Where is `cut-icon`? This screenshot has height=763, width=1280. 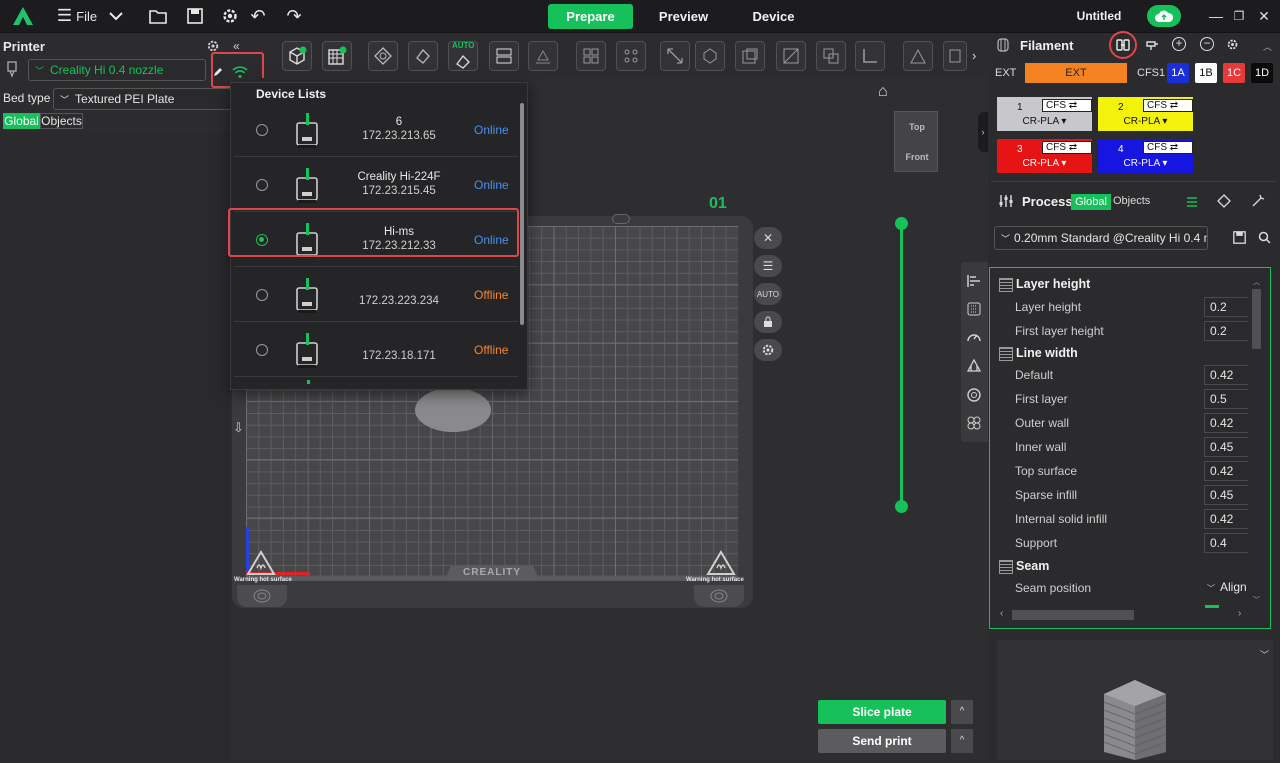
cut-icon is located at coordinates (710, 56).